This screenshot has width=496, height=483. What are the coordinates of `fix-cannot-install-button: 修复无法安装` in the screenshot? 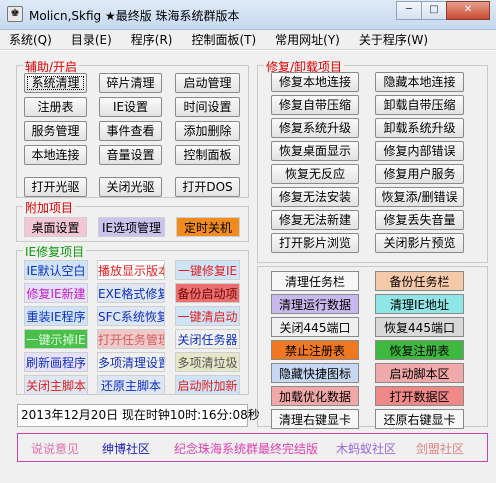 It's located at (315, 197).